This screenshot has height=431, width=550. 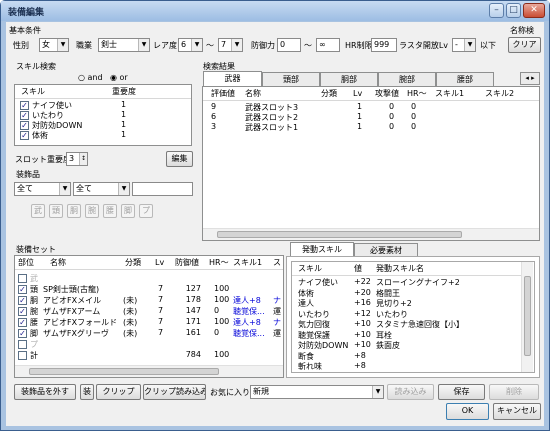 What do you see at coordinates (149, 344) in the screenshot?
I see `table-row: プ` at bounding box center [149, 344].